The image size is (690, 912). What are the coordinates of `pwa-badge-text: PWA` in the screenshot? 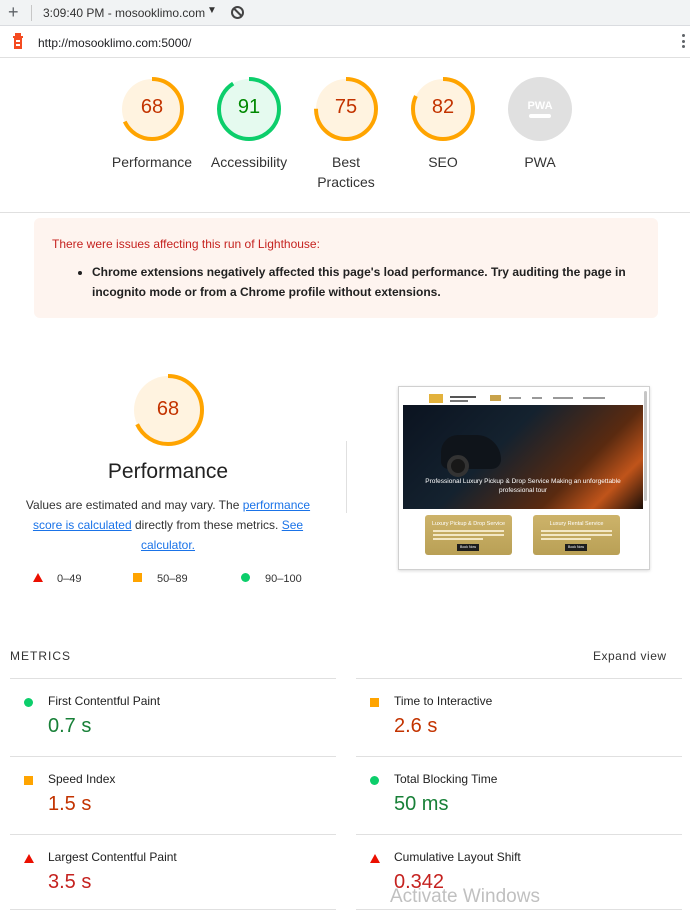 It's located at (540, 106).